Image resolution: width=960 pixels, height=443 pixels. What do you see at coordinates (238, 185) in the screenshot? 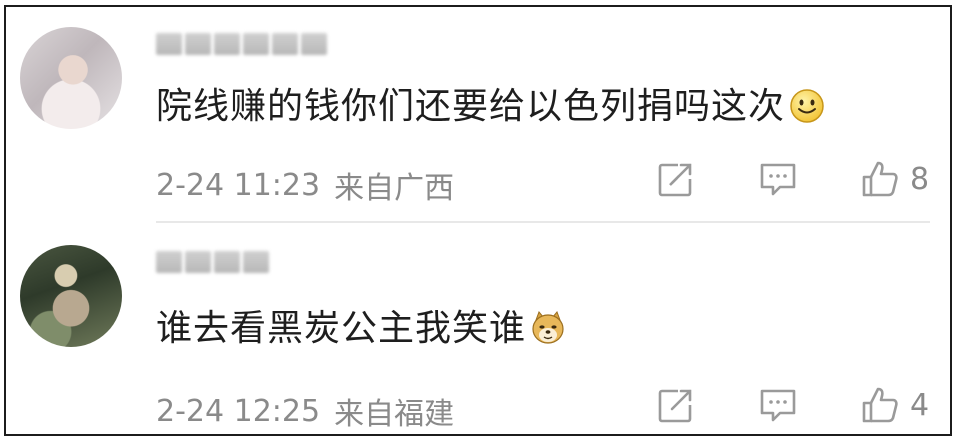
I see `comment-time: 2-24 11:23` at bounding box center [238, 185].